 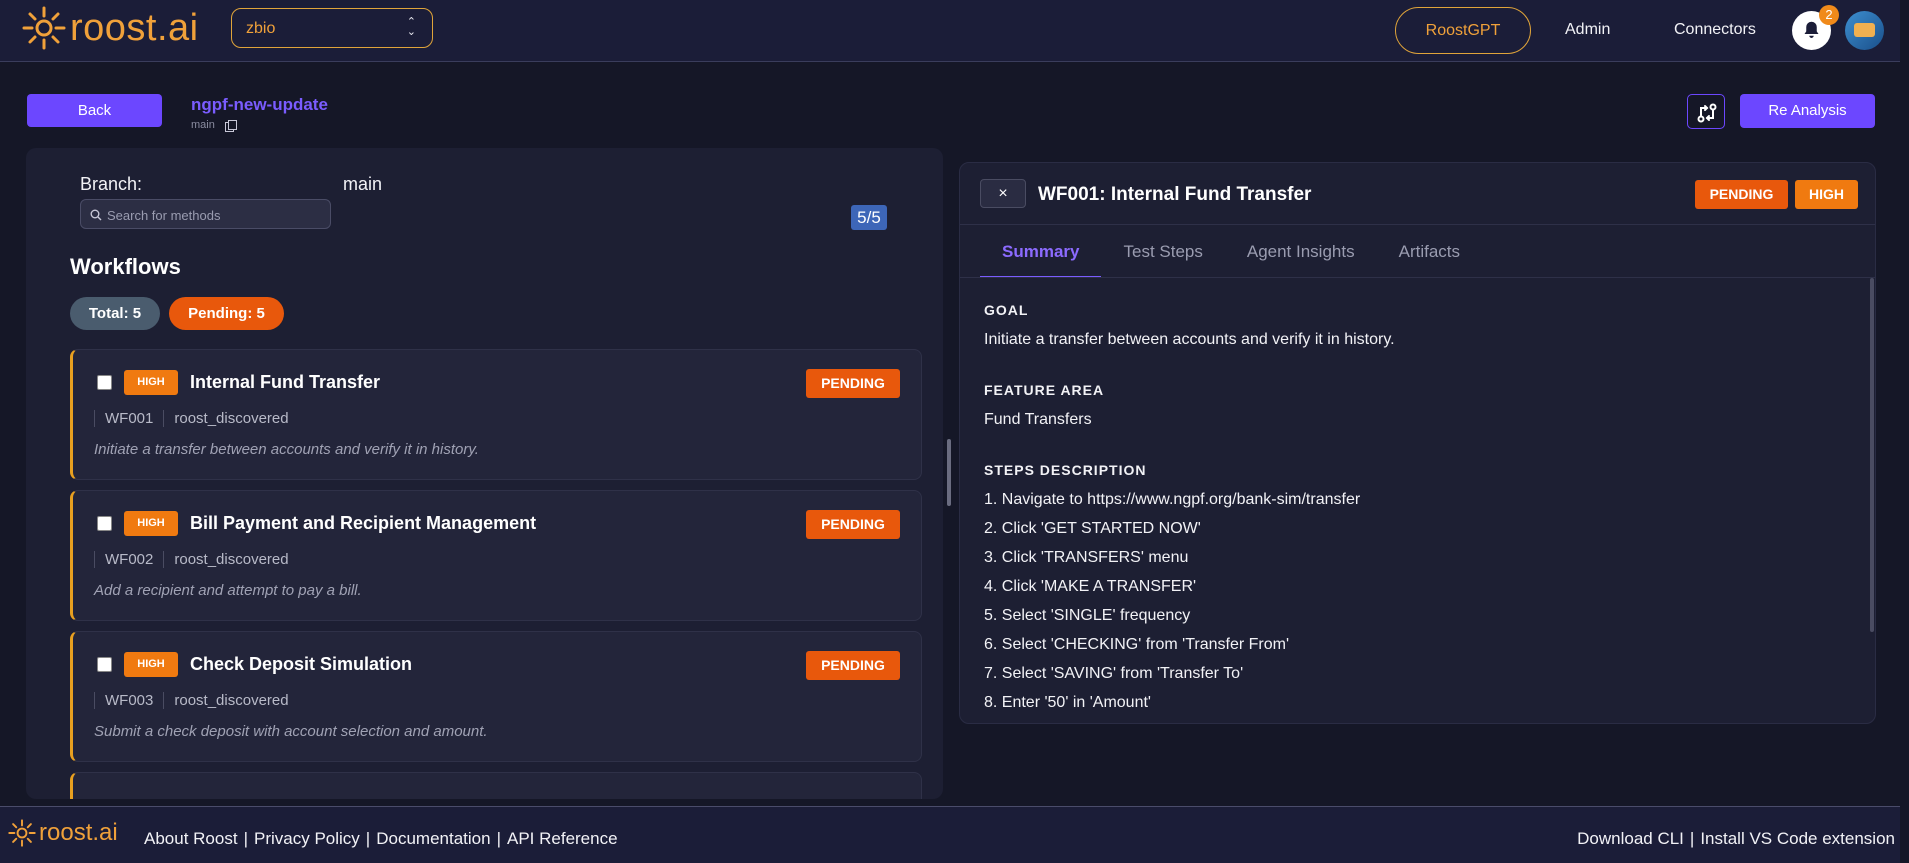 What do you see at coordinates (78, 832) in the screenshot?
I see `footer-logo-text: roost.ai` at bounding box center [78, 832].